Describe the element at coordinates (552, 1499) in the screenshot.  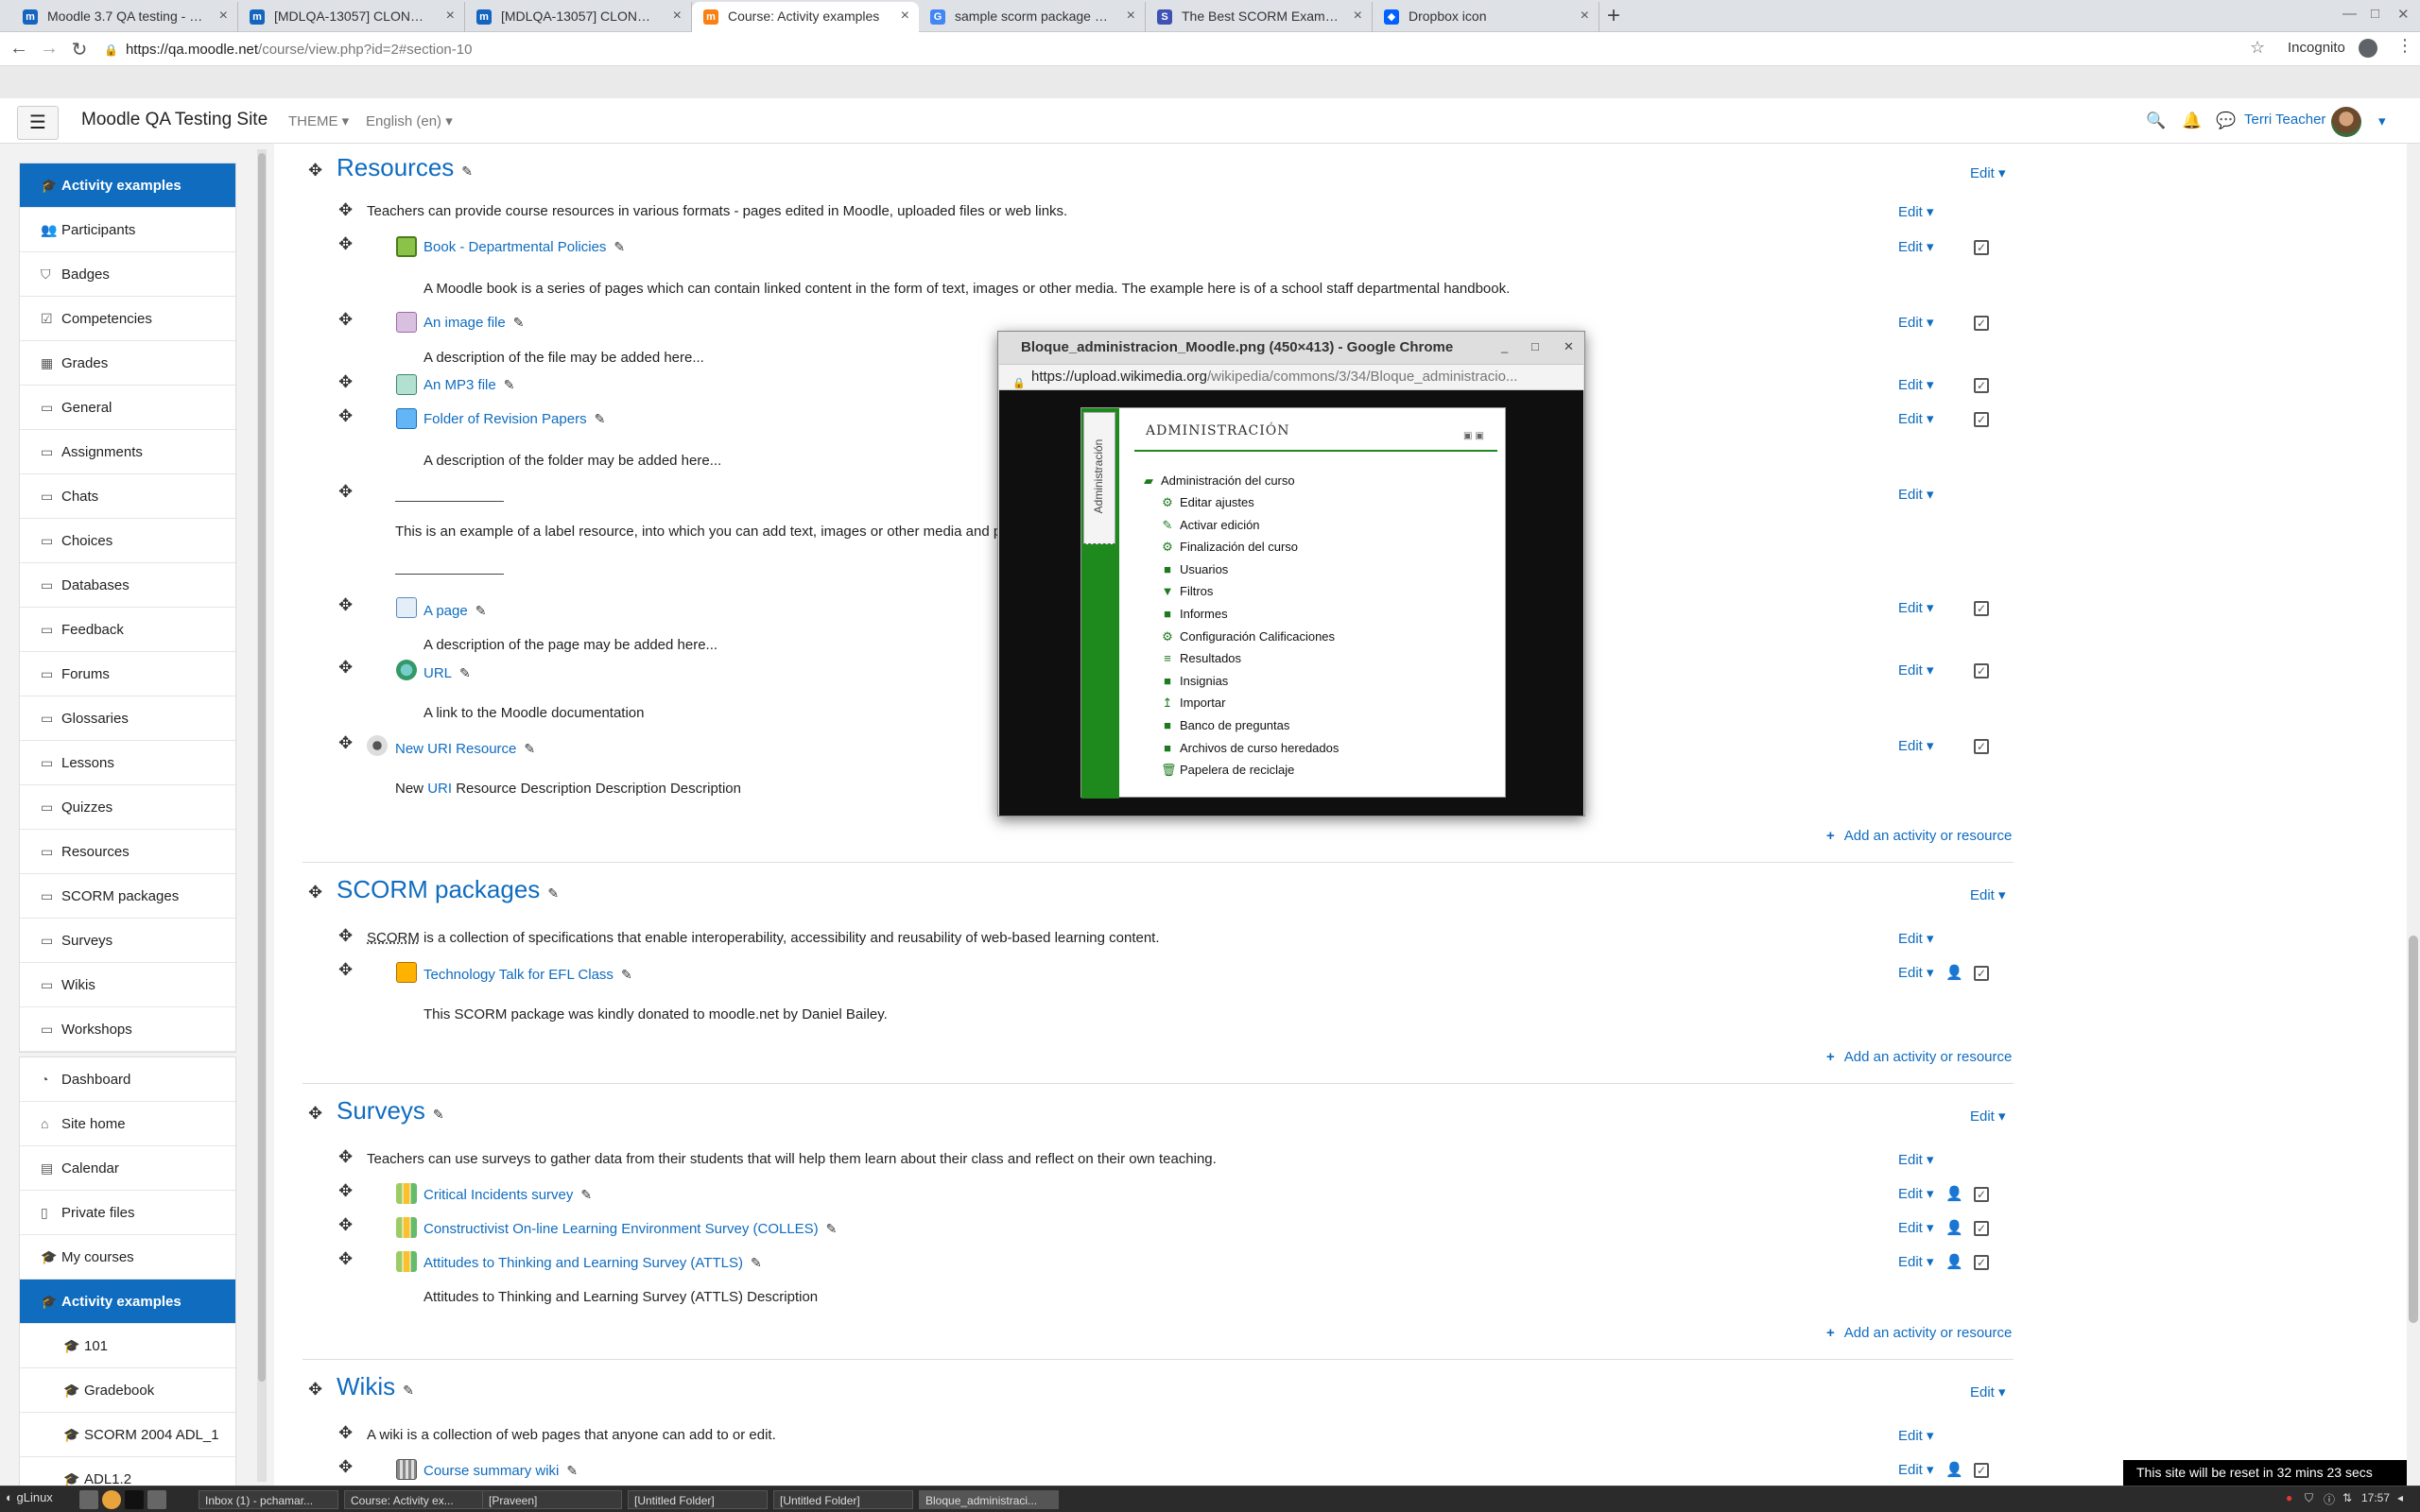
I see `taskbar-window-button: [Praveen]` at that location.